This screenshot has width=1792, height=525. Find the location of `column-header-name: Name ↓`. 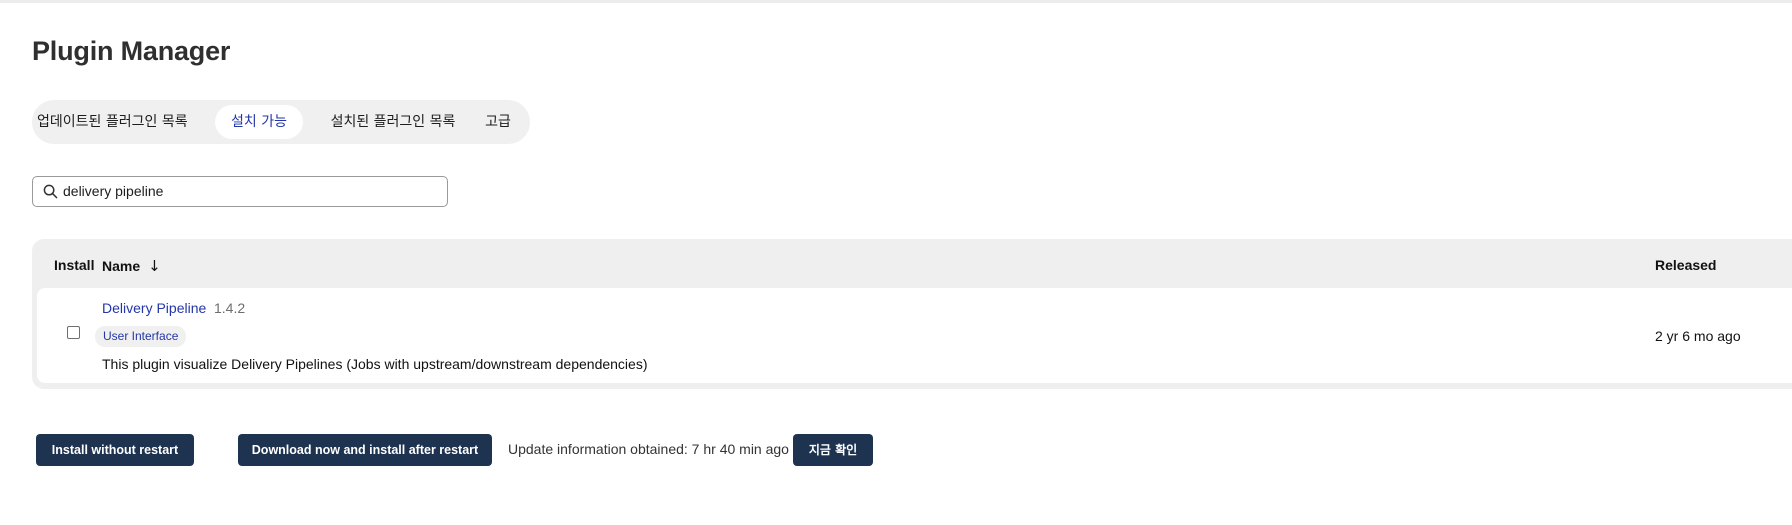

column-header-name: Name ↓ is located at coordinates (131, 266).